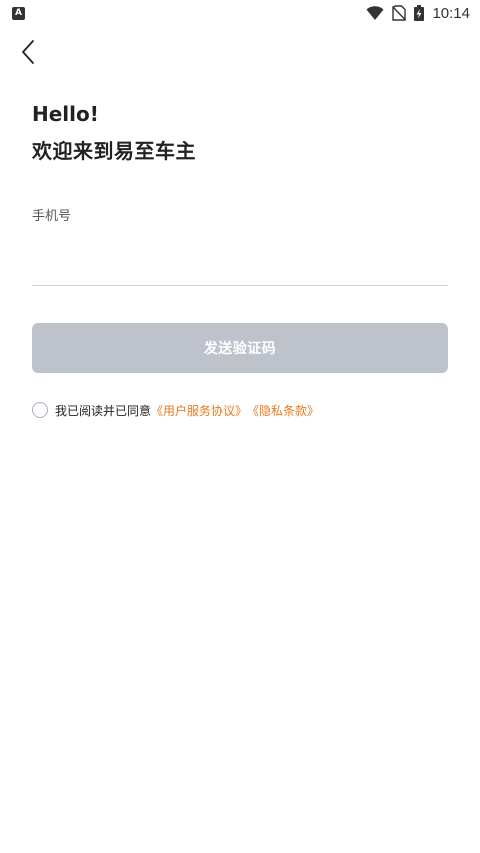 The width and height of the screenshot is (480, 853). I want to click on chevron-left-icon, so click(28, 52).